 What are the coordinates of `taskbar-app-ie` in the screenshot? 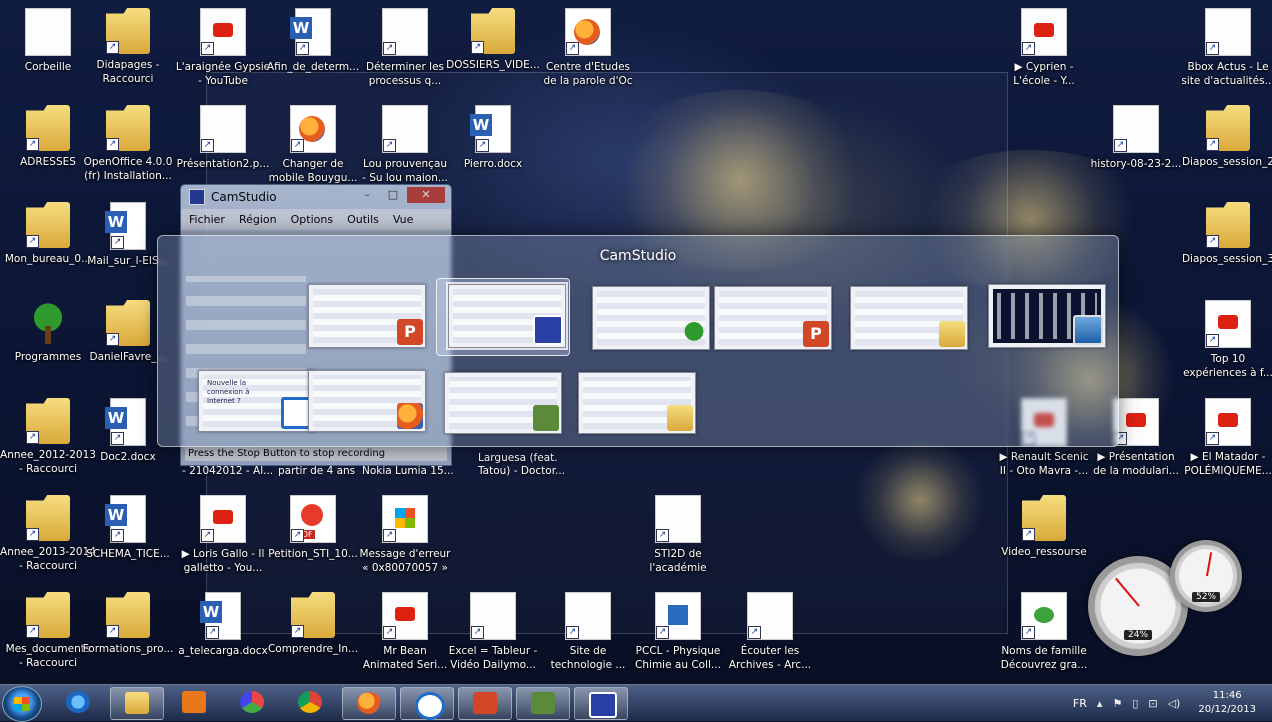 It's located at (78, 702).